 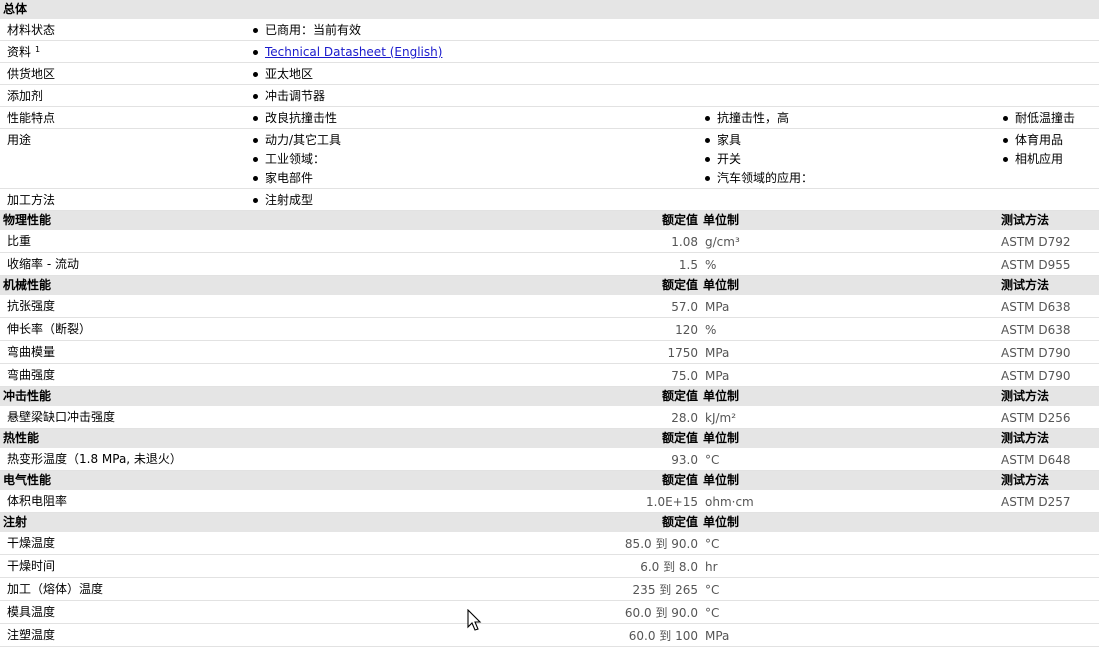 What do you see at coordinates (293, 480) in the screenshot?
I see `section-title: 电气性能` at bounding box center [293, 480].